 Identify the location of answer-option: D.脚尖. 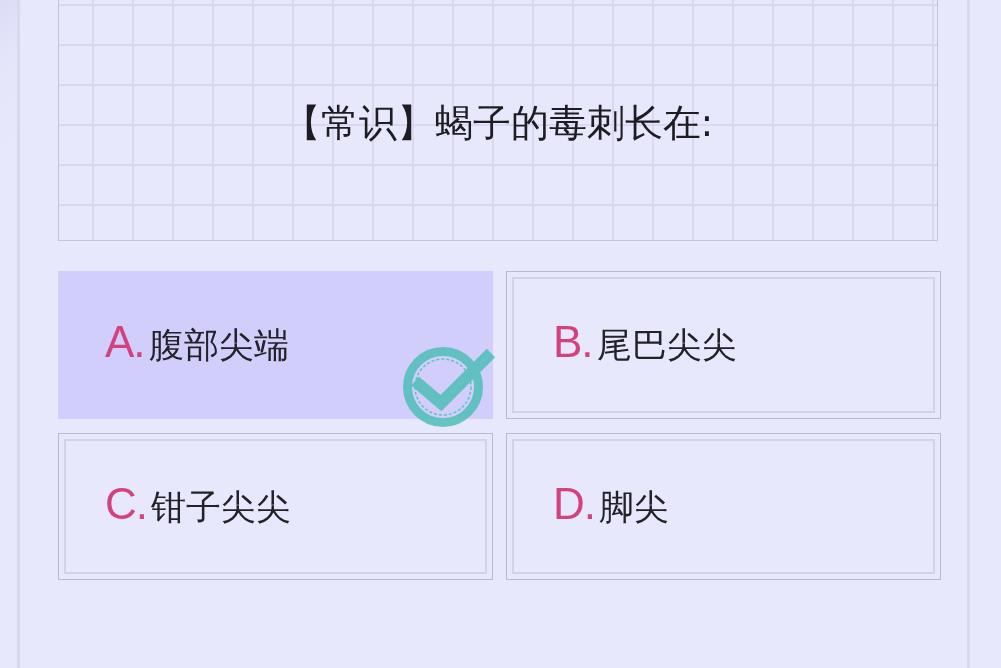
(723, 506).